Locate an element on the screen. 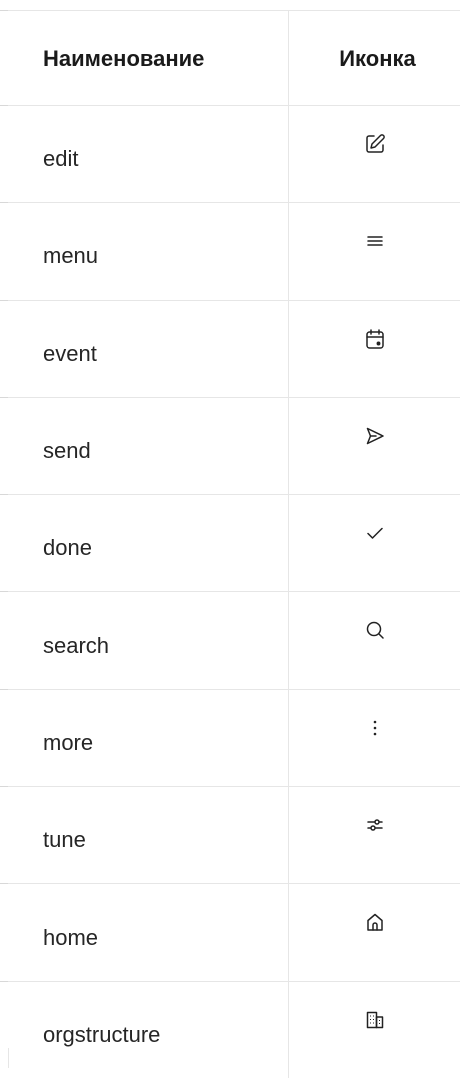  table-row: menu is located at coordinates (230, 251).